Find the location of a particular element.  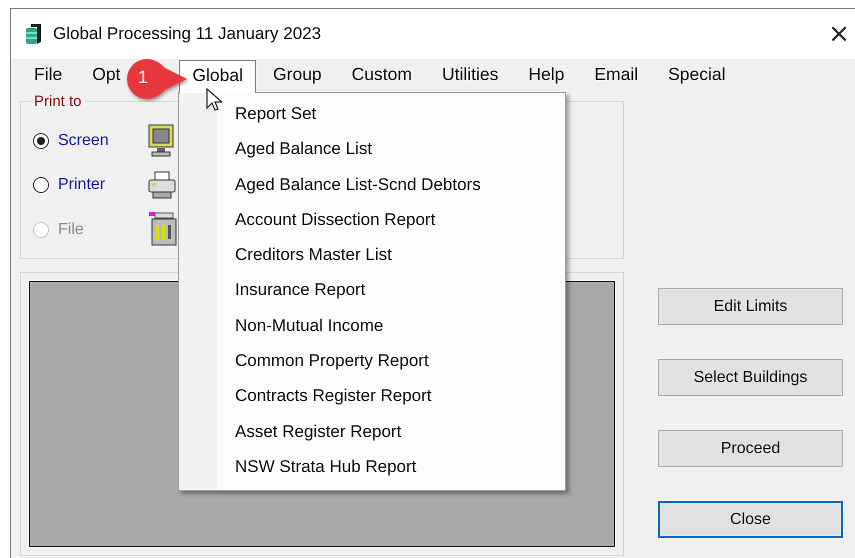

radio-label: Printer is located at coordinates (82, 185).